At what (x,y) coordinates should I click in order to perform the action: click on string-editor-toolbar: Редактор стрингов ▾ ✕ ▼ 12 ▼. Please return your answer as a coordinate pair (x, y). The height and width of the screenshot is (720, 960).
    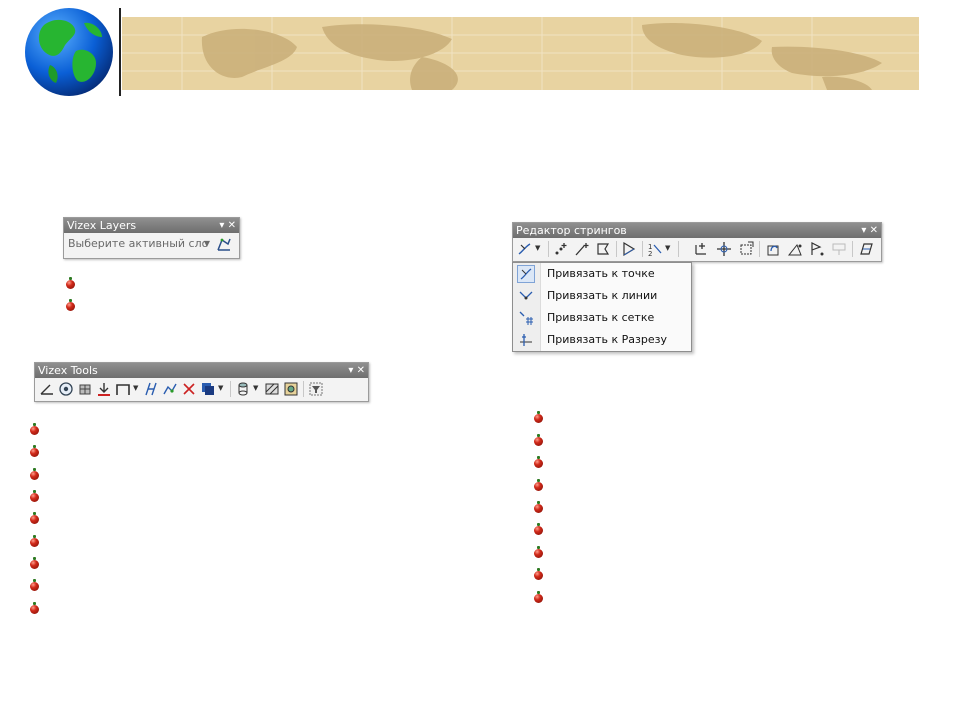
    Looking at the image, I should click on (697, 242).